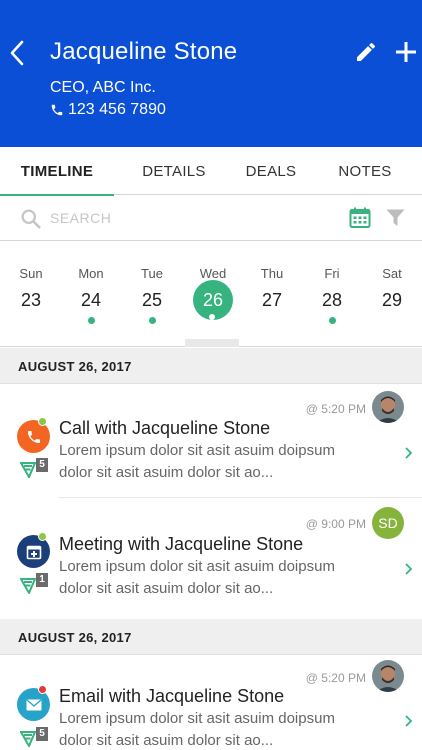 This screenshot has width=422, height=750. Describe the element at coordinates (332, 273) in the screenshot. I see `day-name: Fri` at that location.